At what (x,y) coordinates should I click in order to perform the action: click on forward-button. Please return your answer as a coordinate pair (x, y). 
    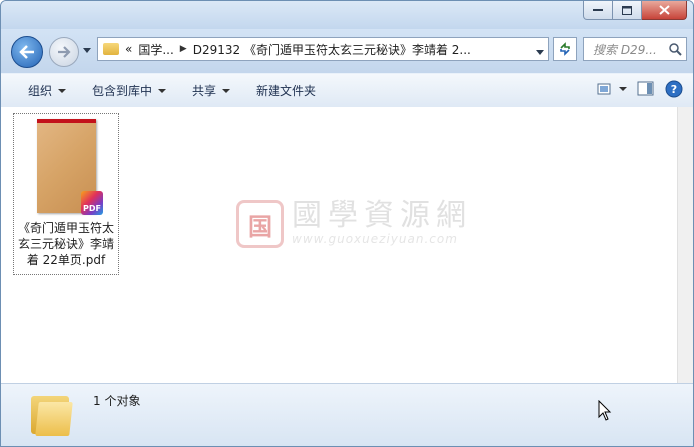
    Looking at the image, I should click on (64, 52).